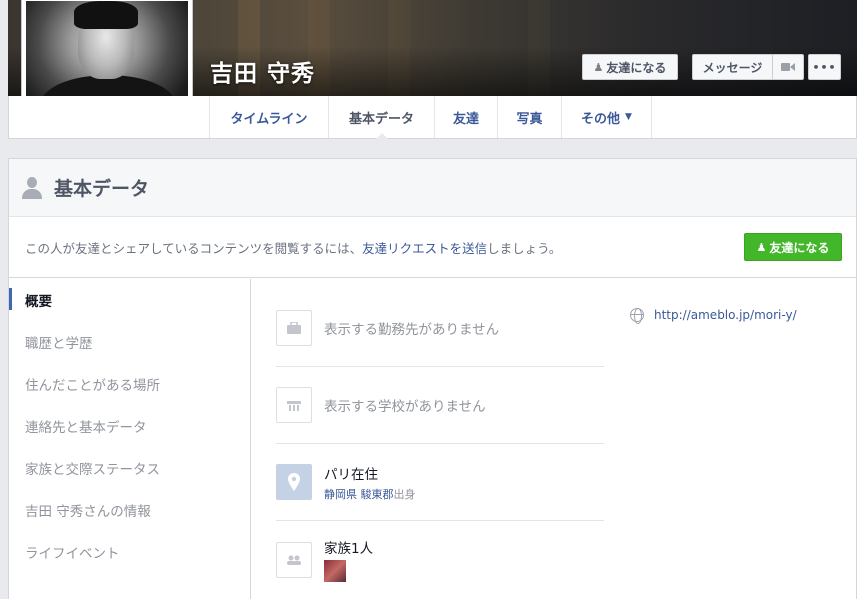 This screenshot has height=599, width=857. Describe the element at coordinates (129, 342) in the screenshot. I see `sidebar-item-work-education: 職歴と学歴` at that location.